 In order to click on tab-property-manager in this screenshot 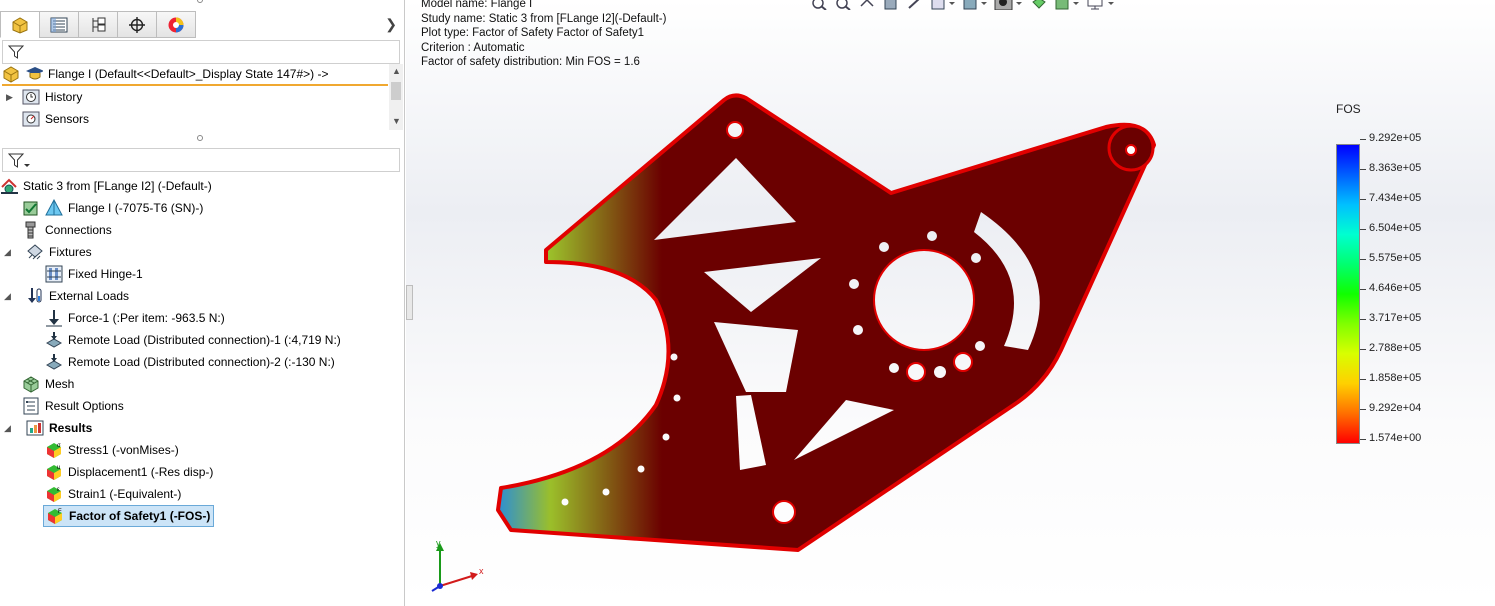, I will do `click(59, 24)`.